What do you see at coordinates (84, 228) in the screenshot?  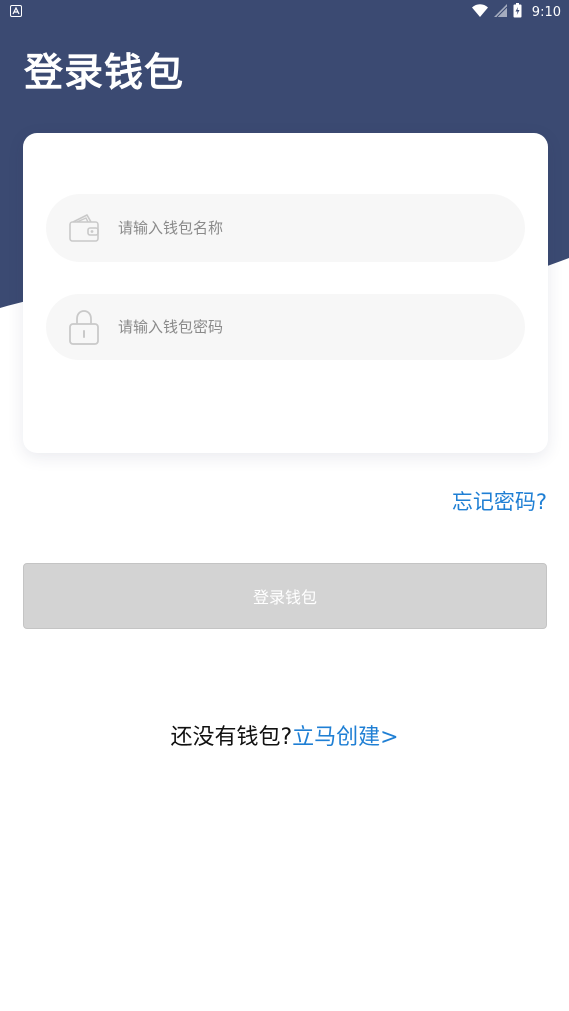 I see `wallet-icon` at bounding box center [84, 228].